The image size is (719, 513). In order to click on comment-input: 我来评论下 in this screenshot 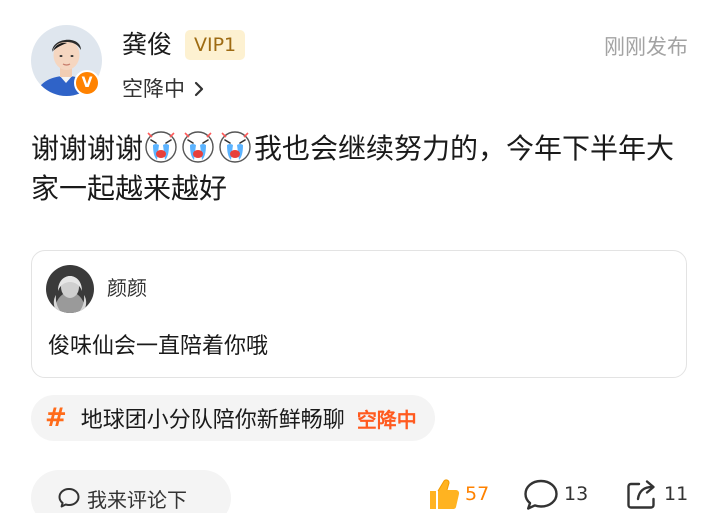, I will do `click(131, 491)`.